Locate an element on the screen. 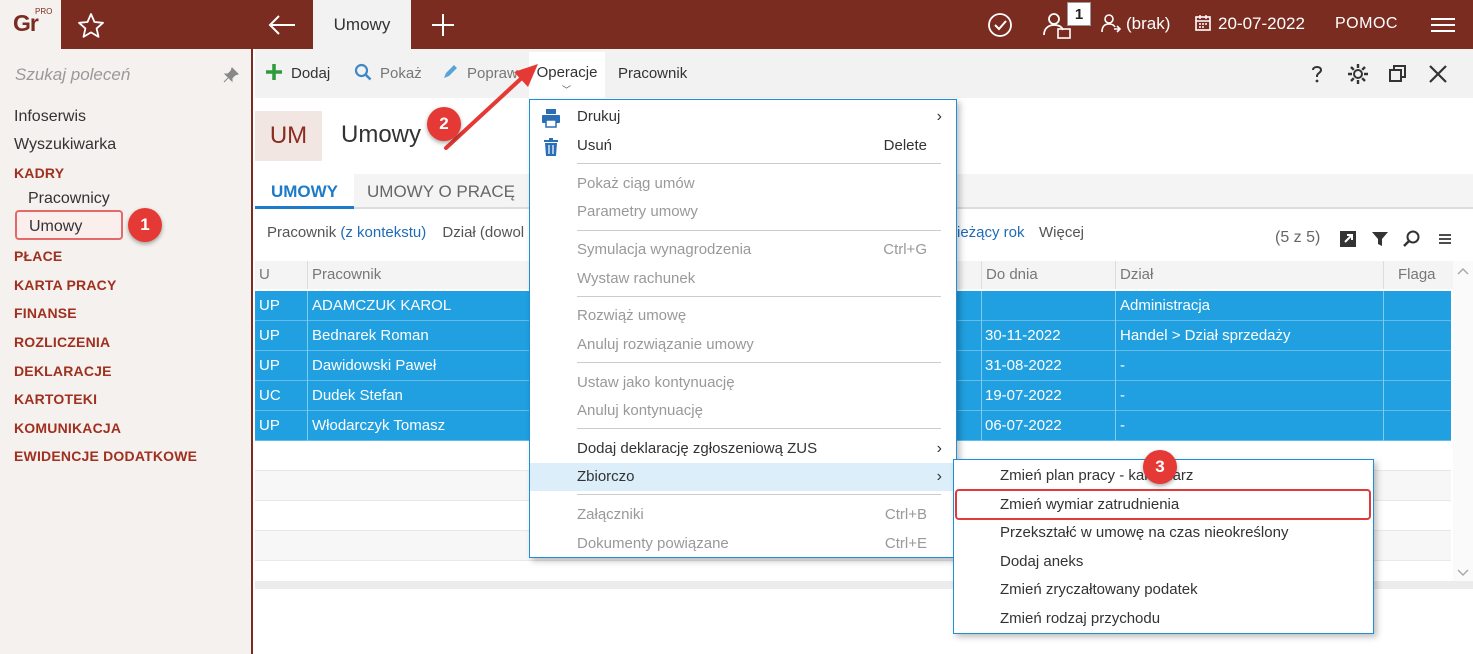 The image size is (1473, 654). menu-item-bill: Wystaw rachunek is located at coordinates (743, 279).